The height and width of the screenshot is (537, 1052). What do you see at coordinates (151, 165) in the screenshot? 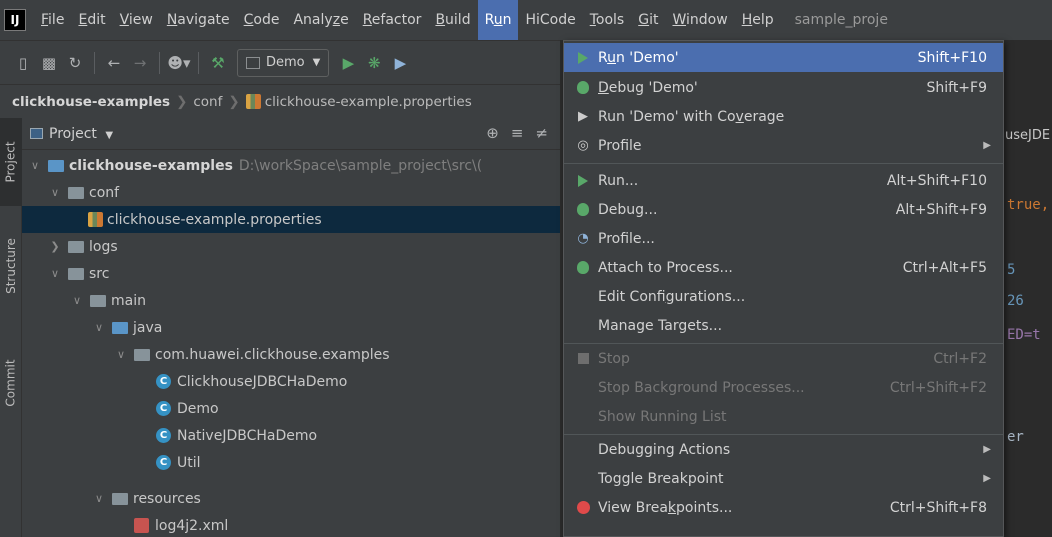
I see `tree-item-label: clickhouse-examples` at bounding box center [151, 165].